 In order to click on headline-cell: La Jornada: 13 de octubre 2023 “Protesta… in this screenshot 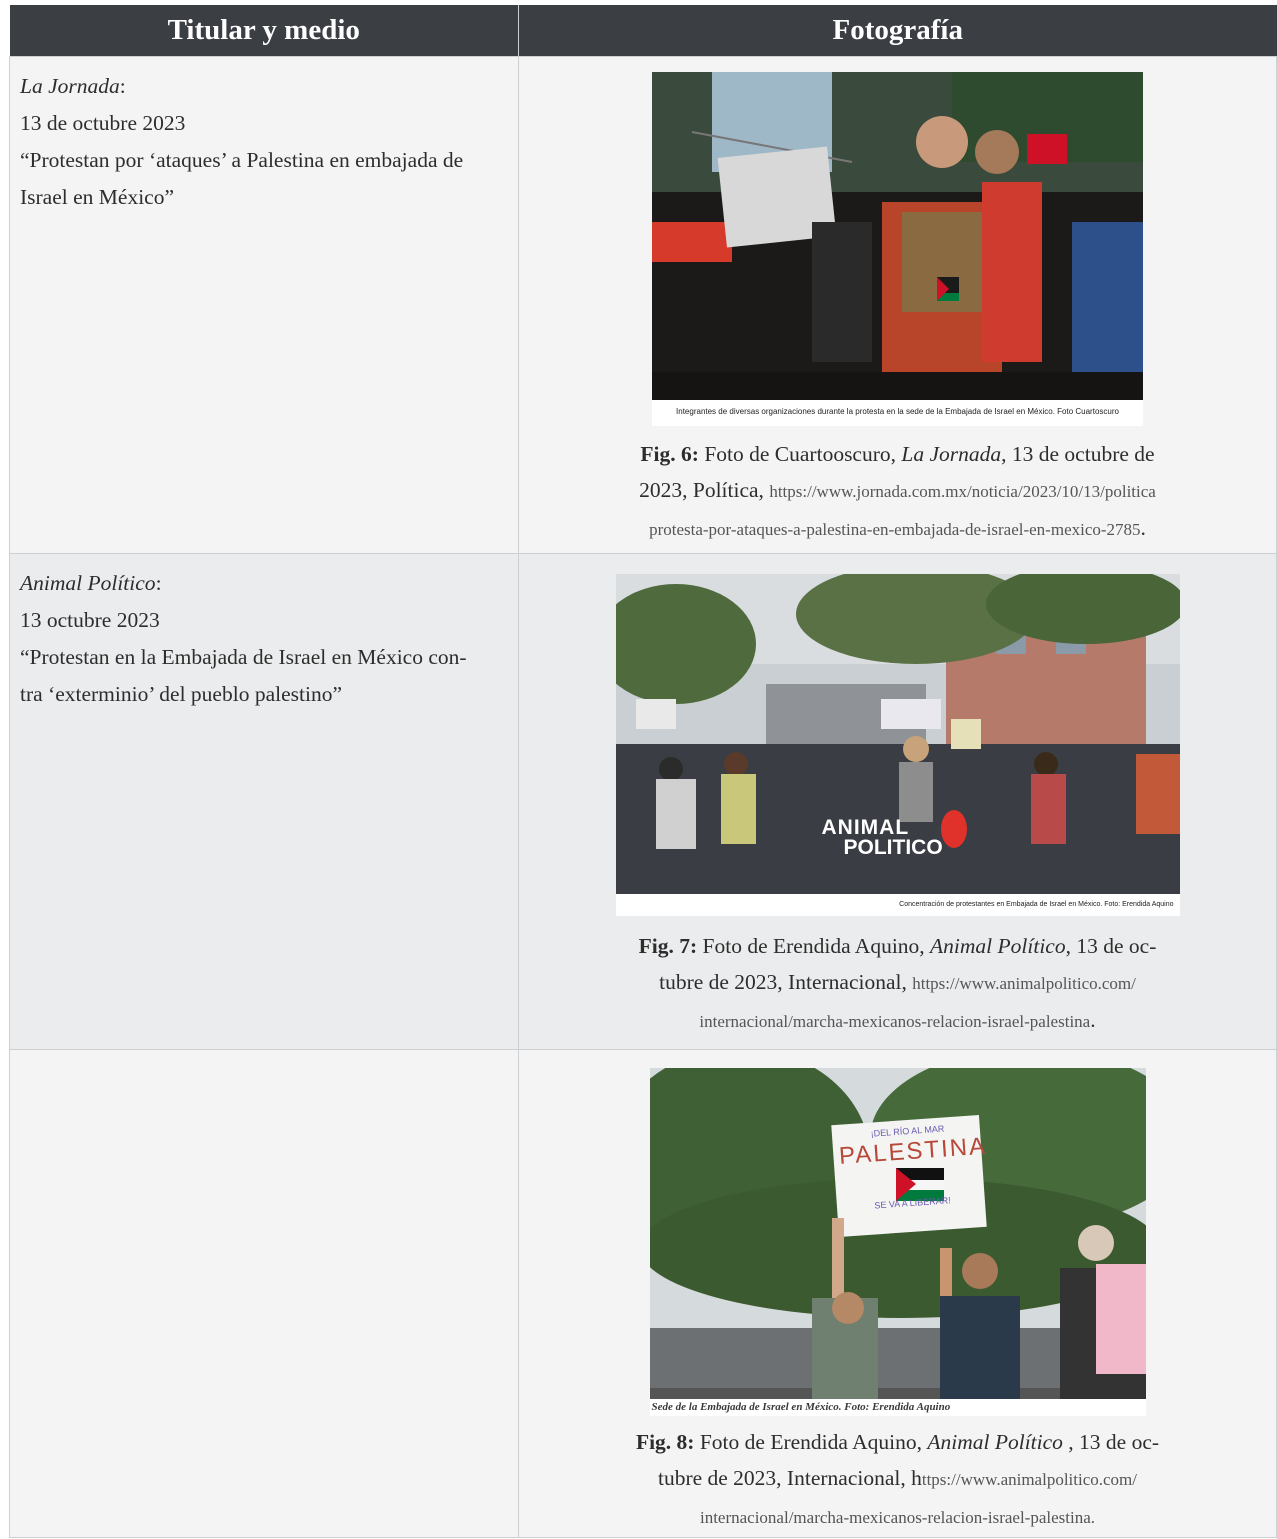, I will do `click(264, 305)`.